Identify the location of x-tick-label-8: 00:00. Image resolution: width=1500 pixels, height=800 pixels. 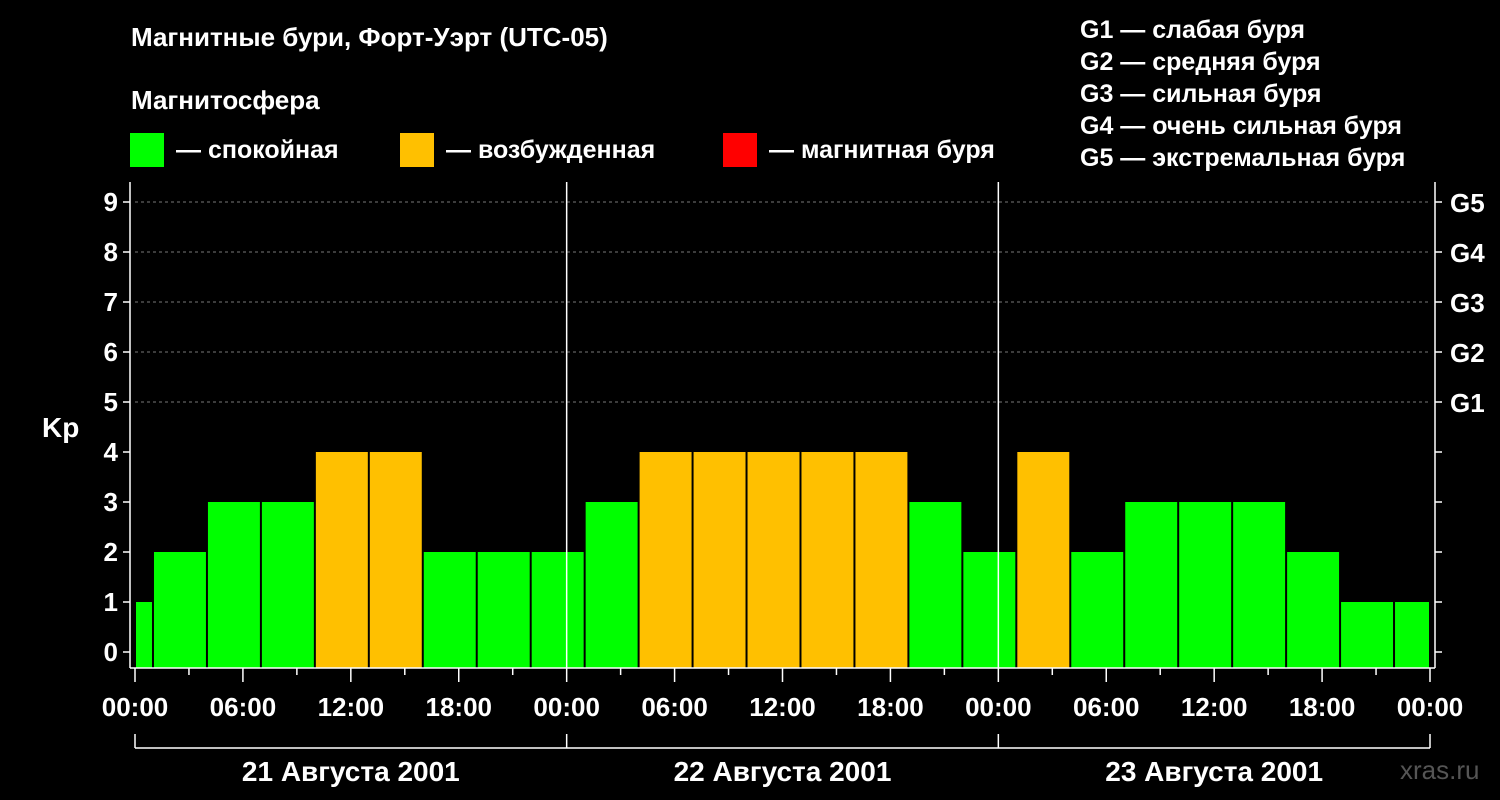
(998, 707).